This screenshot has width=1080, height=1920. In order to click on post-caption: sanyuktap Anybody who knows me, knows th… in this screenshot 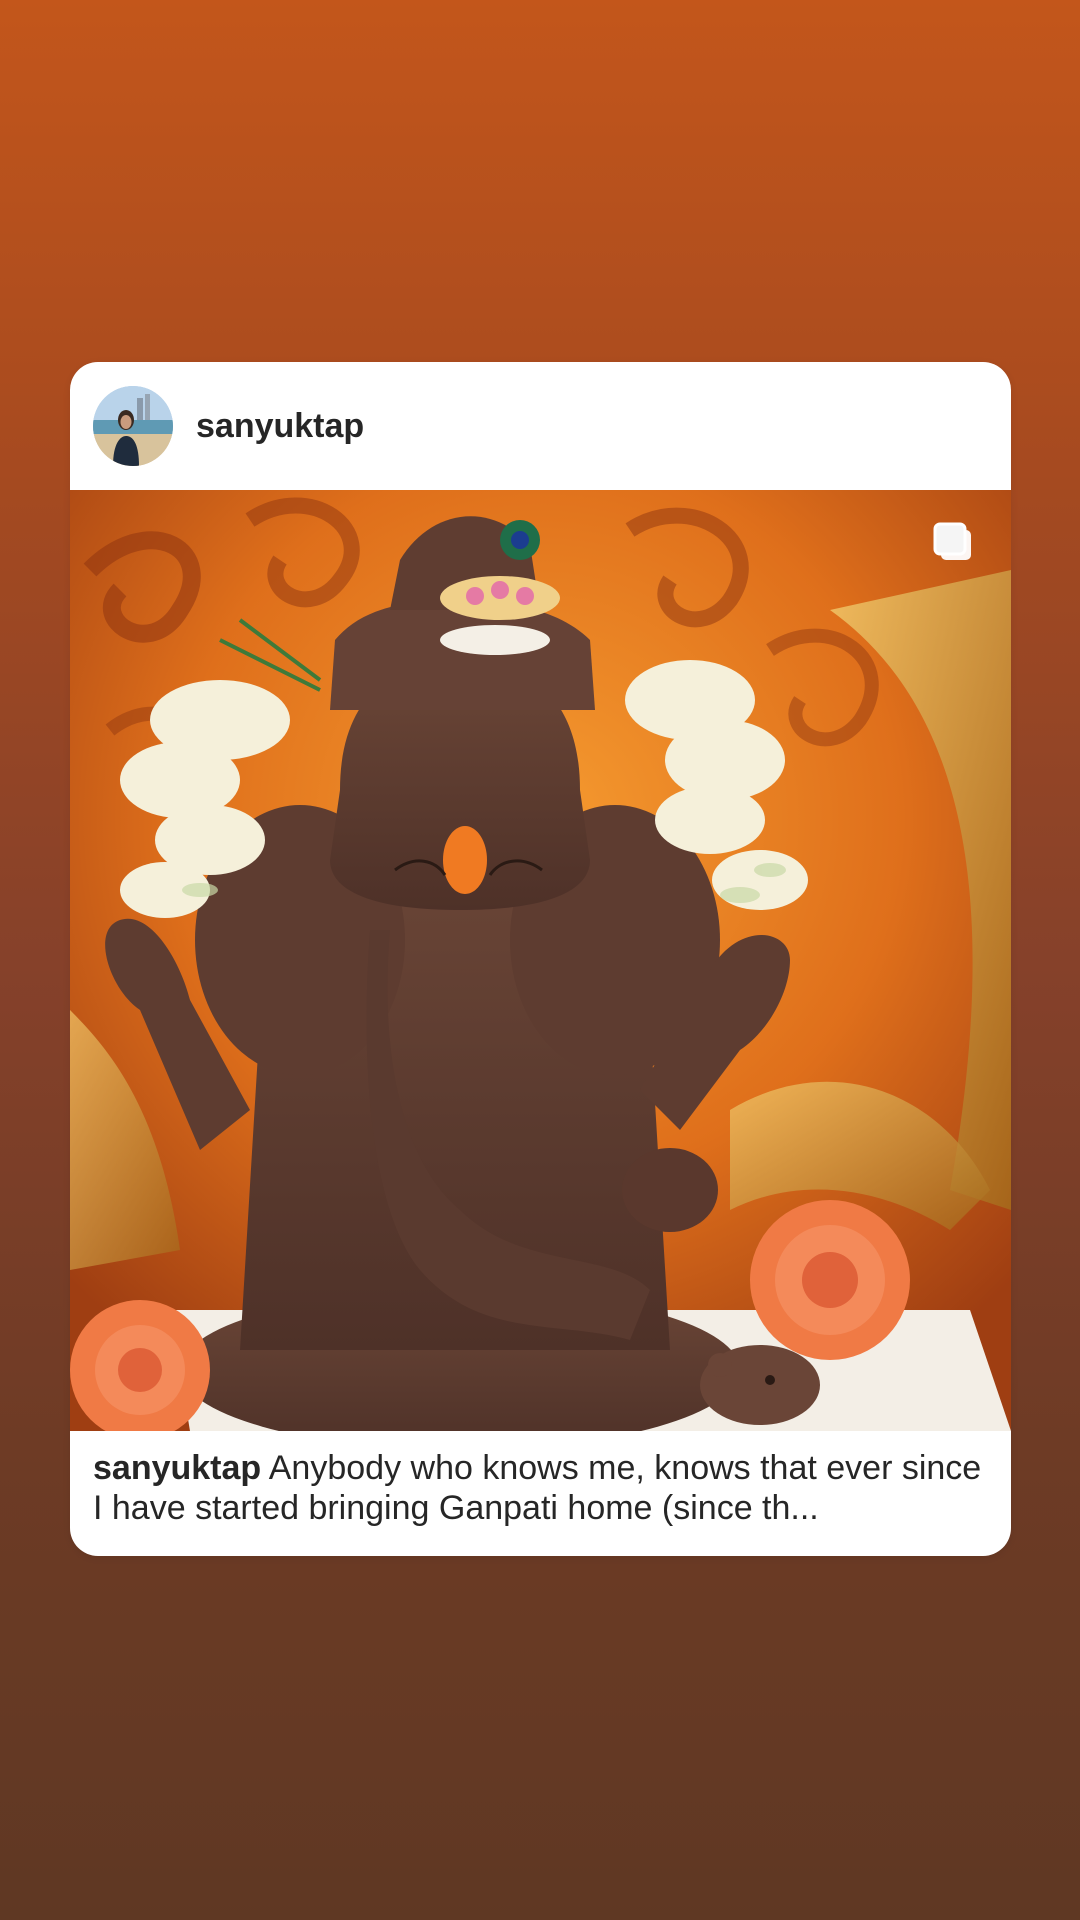, I will do `click(540, 1488)`.